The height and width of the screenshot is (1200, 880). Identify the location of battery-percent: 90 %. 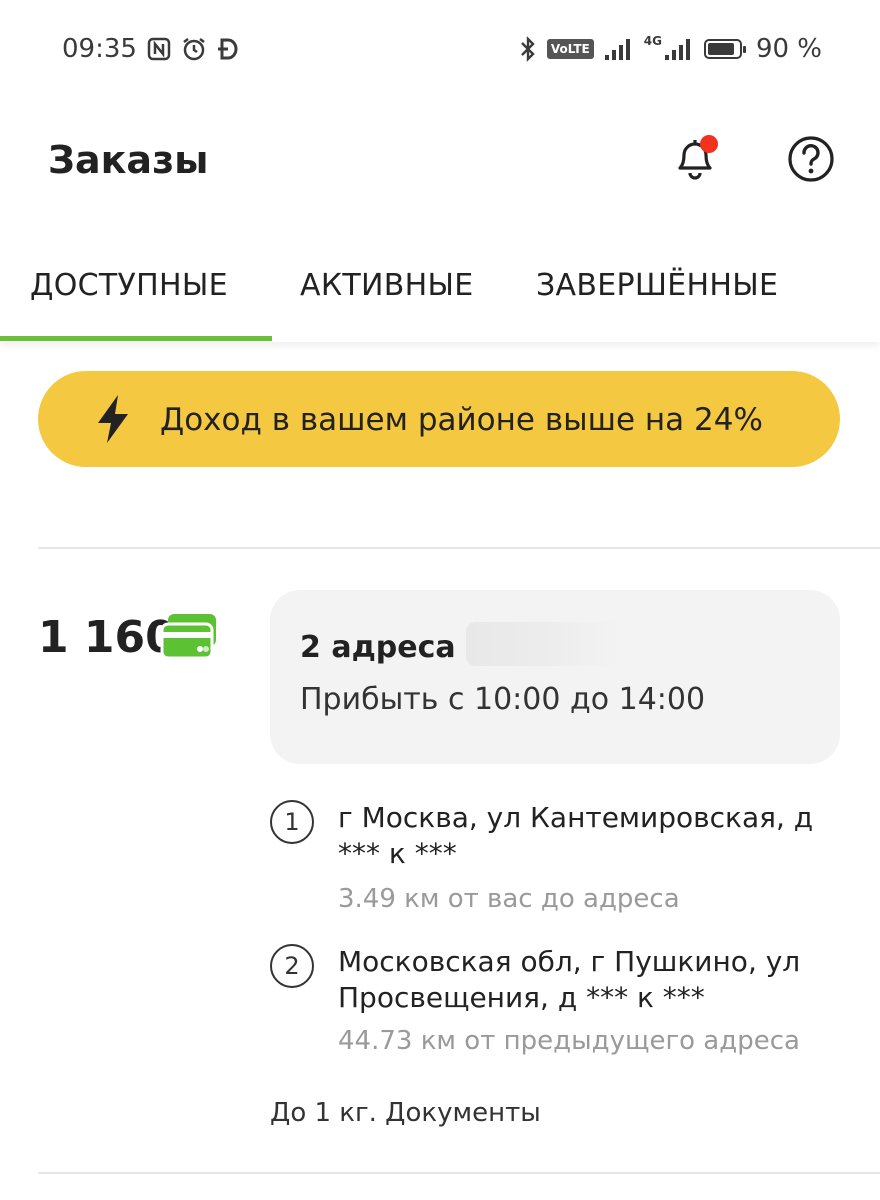
(788, 49).